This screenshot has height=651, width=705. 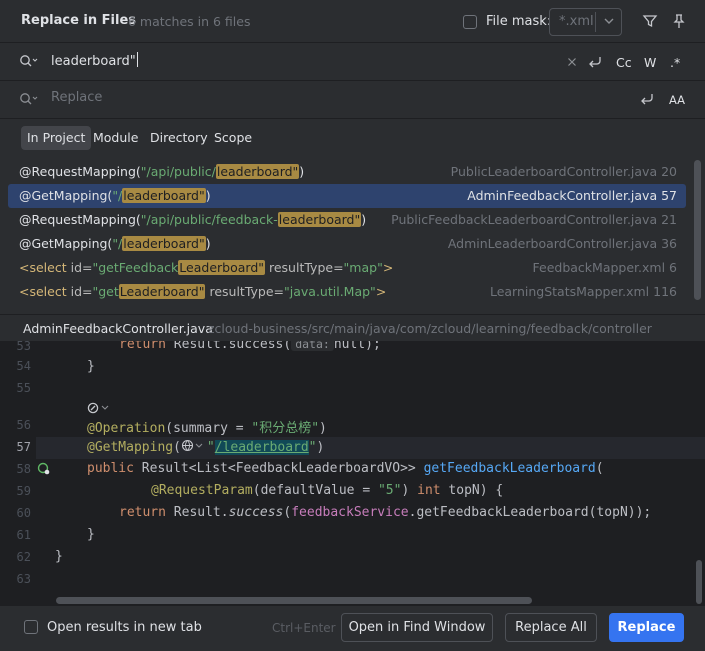 I want to click on code-static-method: success, so click(x=256, y=512).